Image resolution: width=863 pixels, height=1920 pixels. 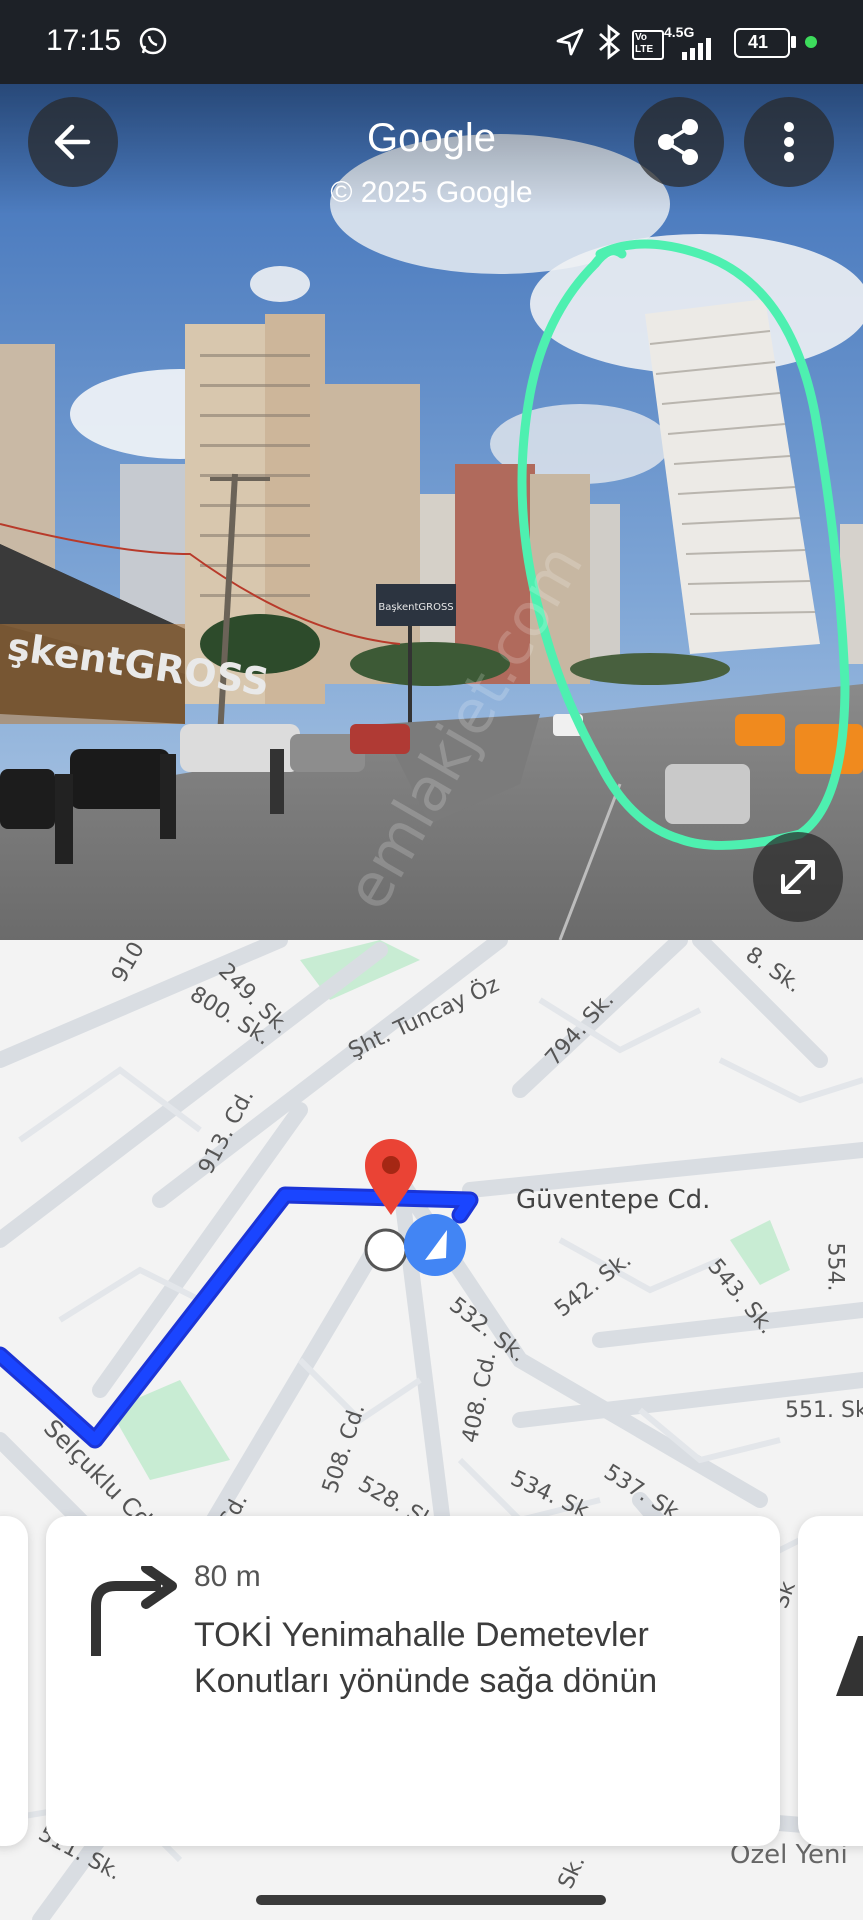 What do you see at coordinates (824, 1410) in the screenshot?
I see `map-label: 551. Sk` at bounding box center [824, 1410].